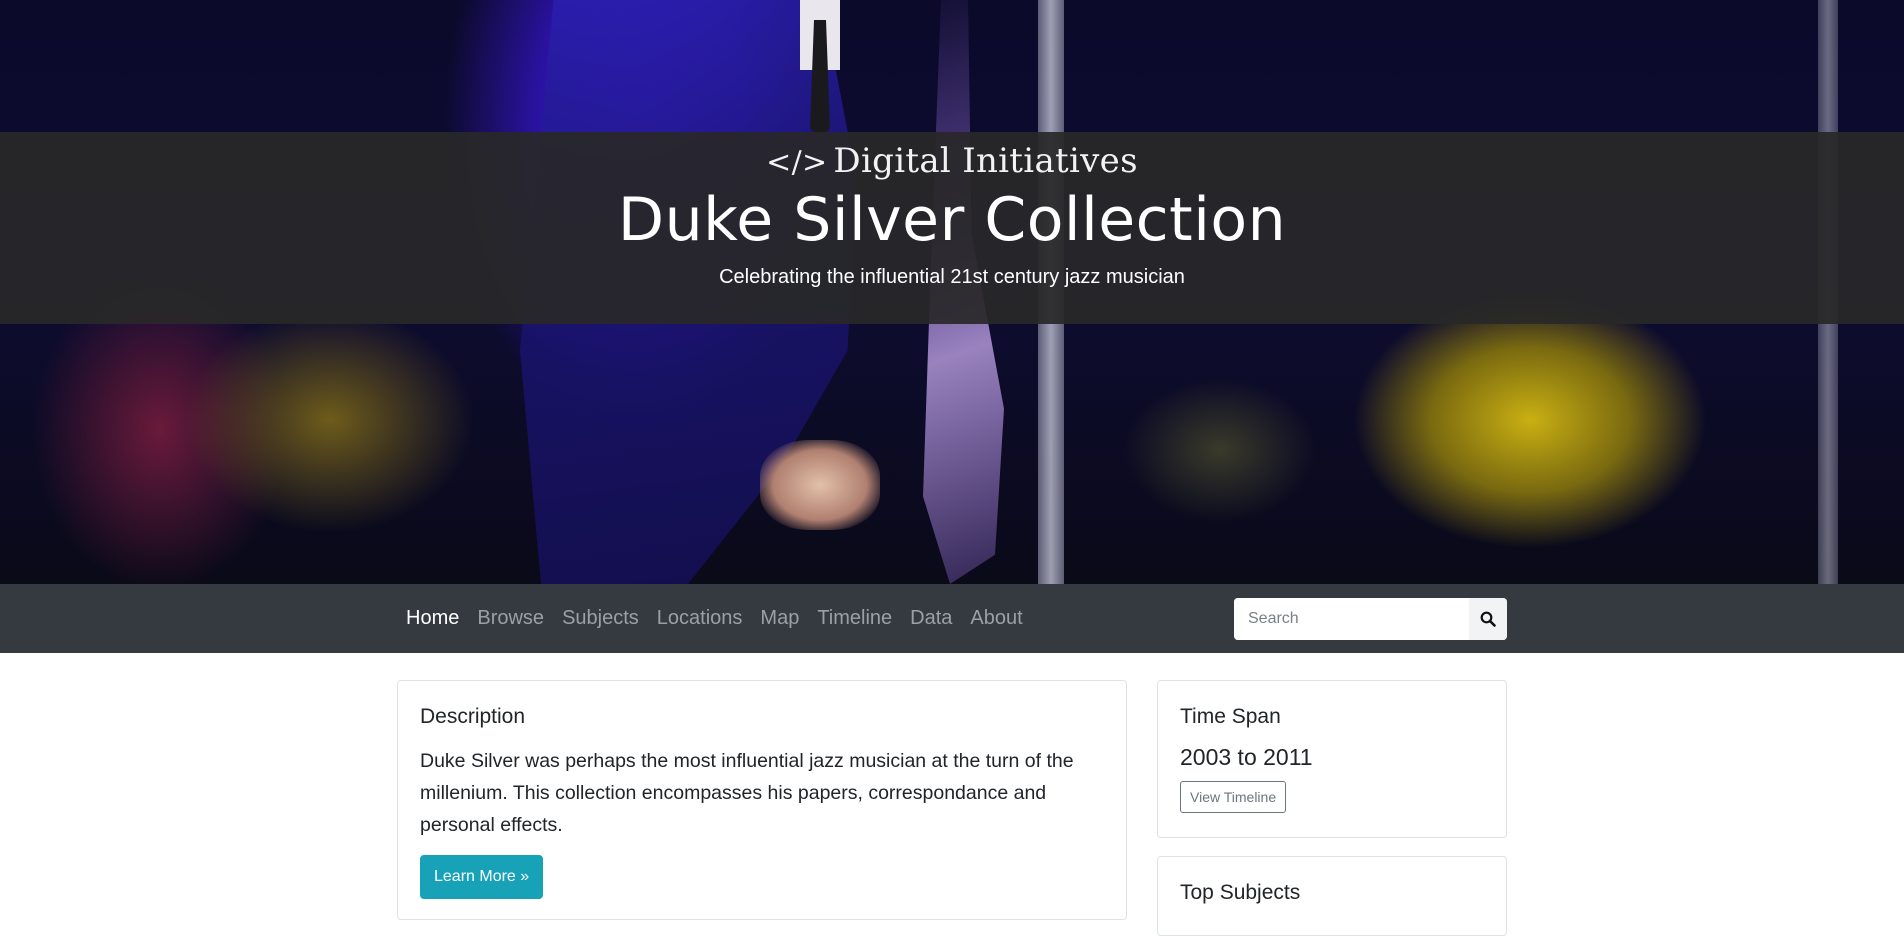 The image size is (1904, 936). I want to click on top-subjects-card: Top Subjects, so click(1332, 896).